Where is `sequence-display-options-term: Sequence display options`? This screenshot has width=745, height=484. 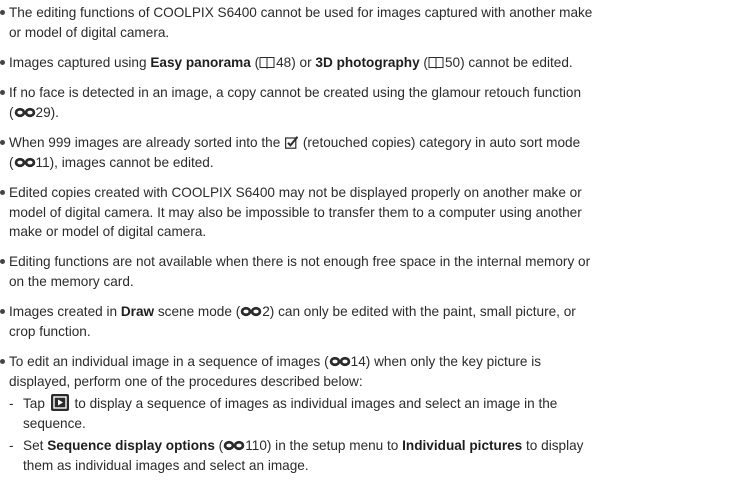 sequence-display-options-term: Sequence display options is located at coordinates (131, 445).